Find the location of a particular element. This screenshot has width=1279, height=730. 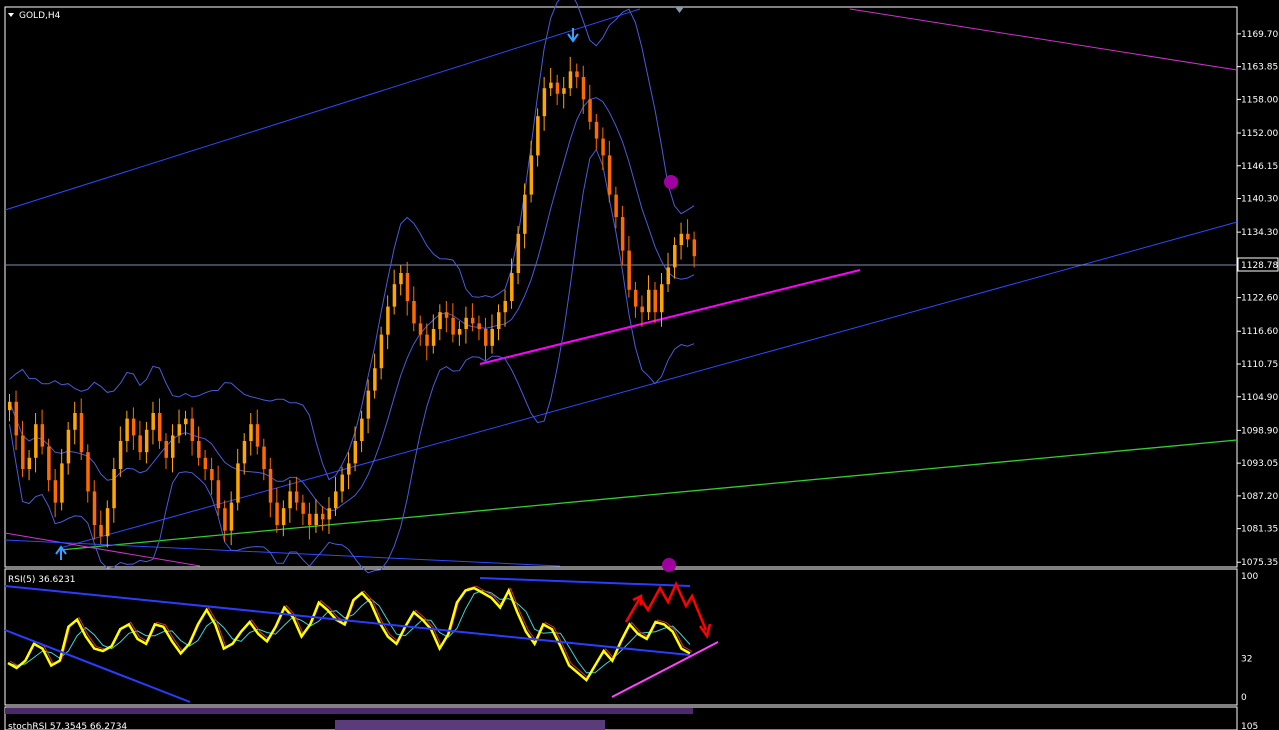

purple-marker-top is located at coordinates (671, 182).